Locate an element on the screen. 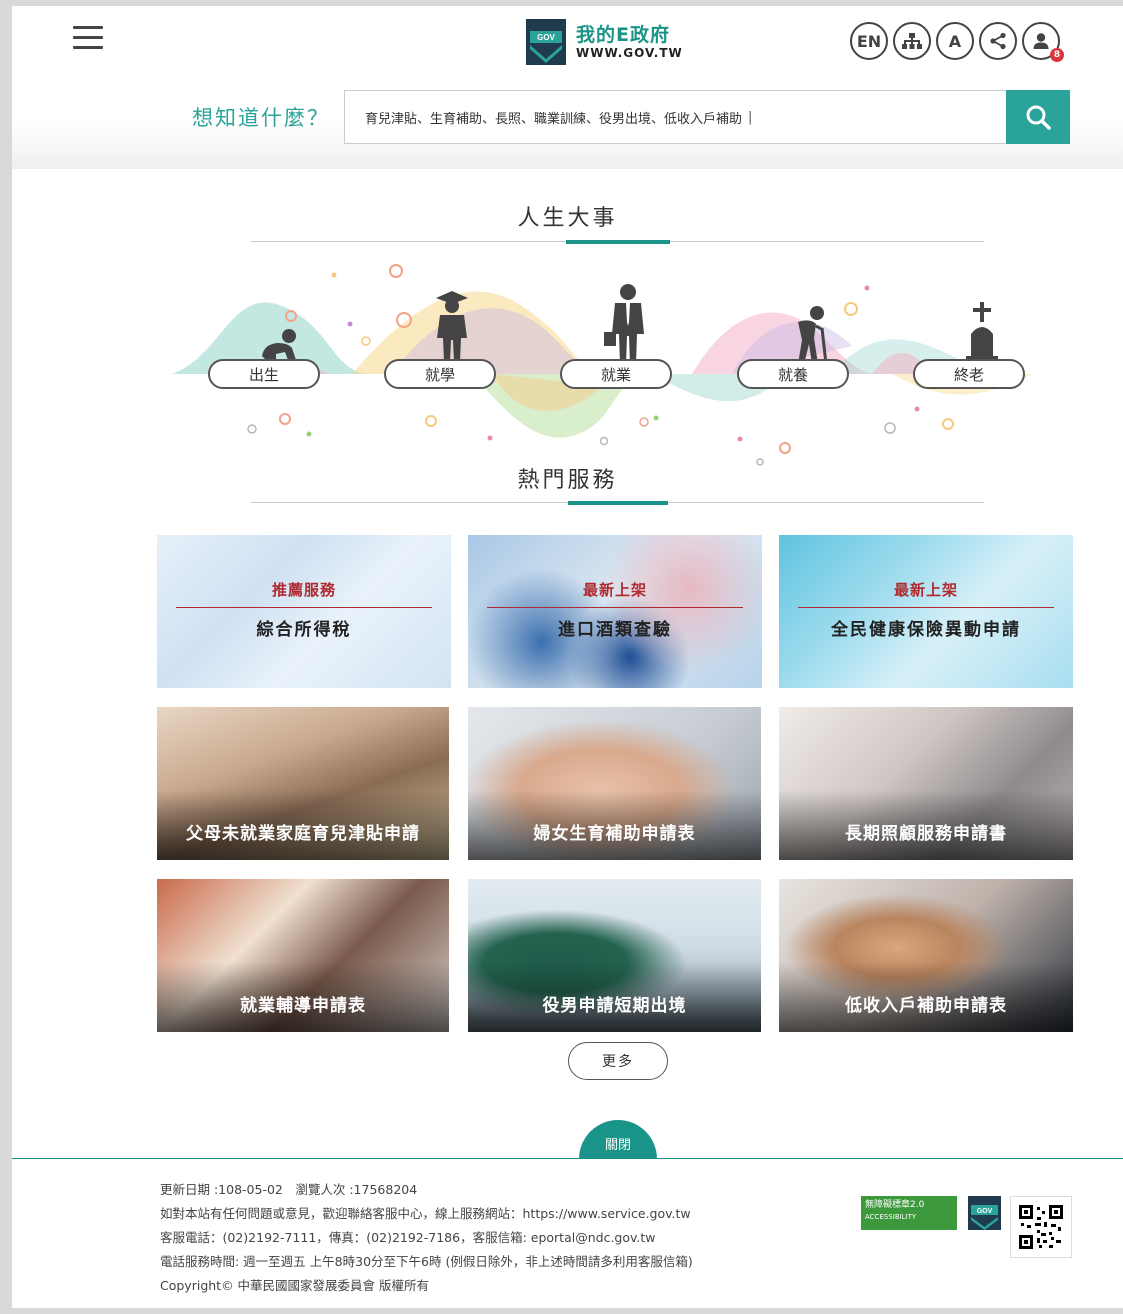 Image resolution: width=1123 pixels, height=1314 pixels. service-card-low-income-subsidy: 低收入戶補助申請表 is located at coordinates (926, 955).